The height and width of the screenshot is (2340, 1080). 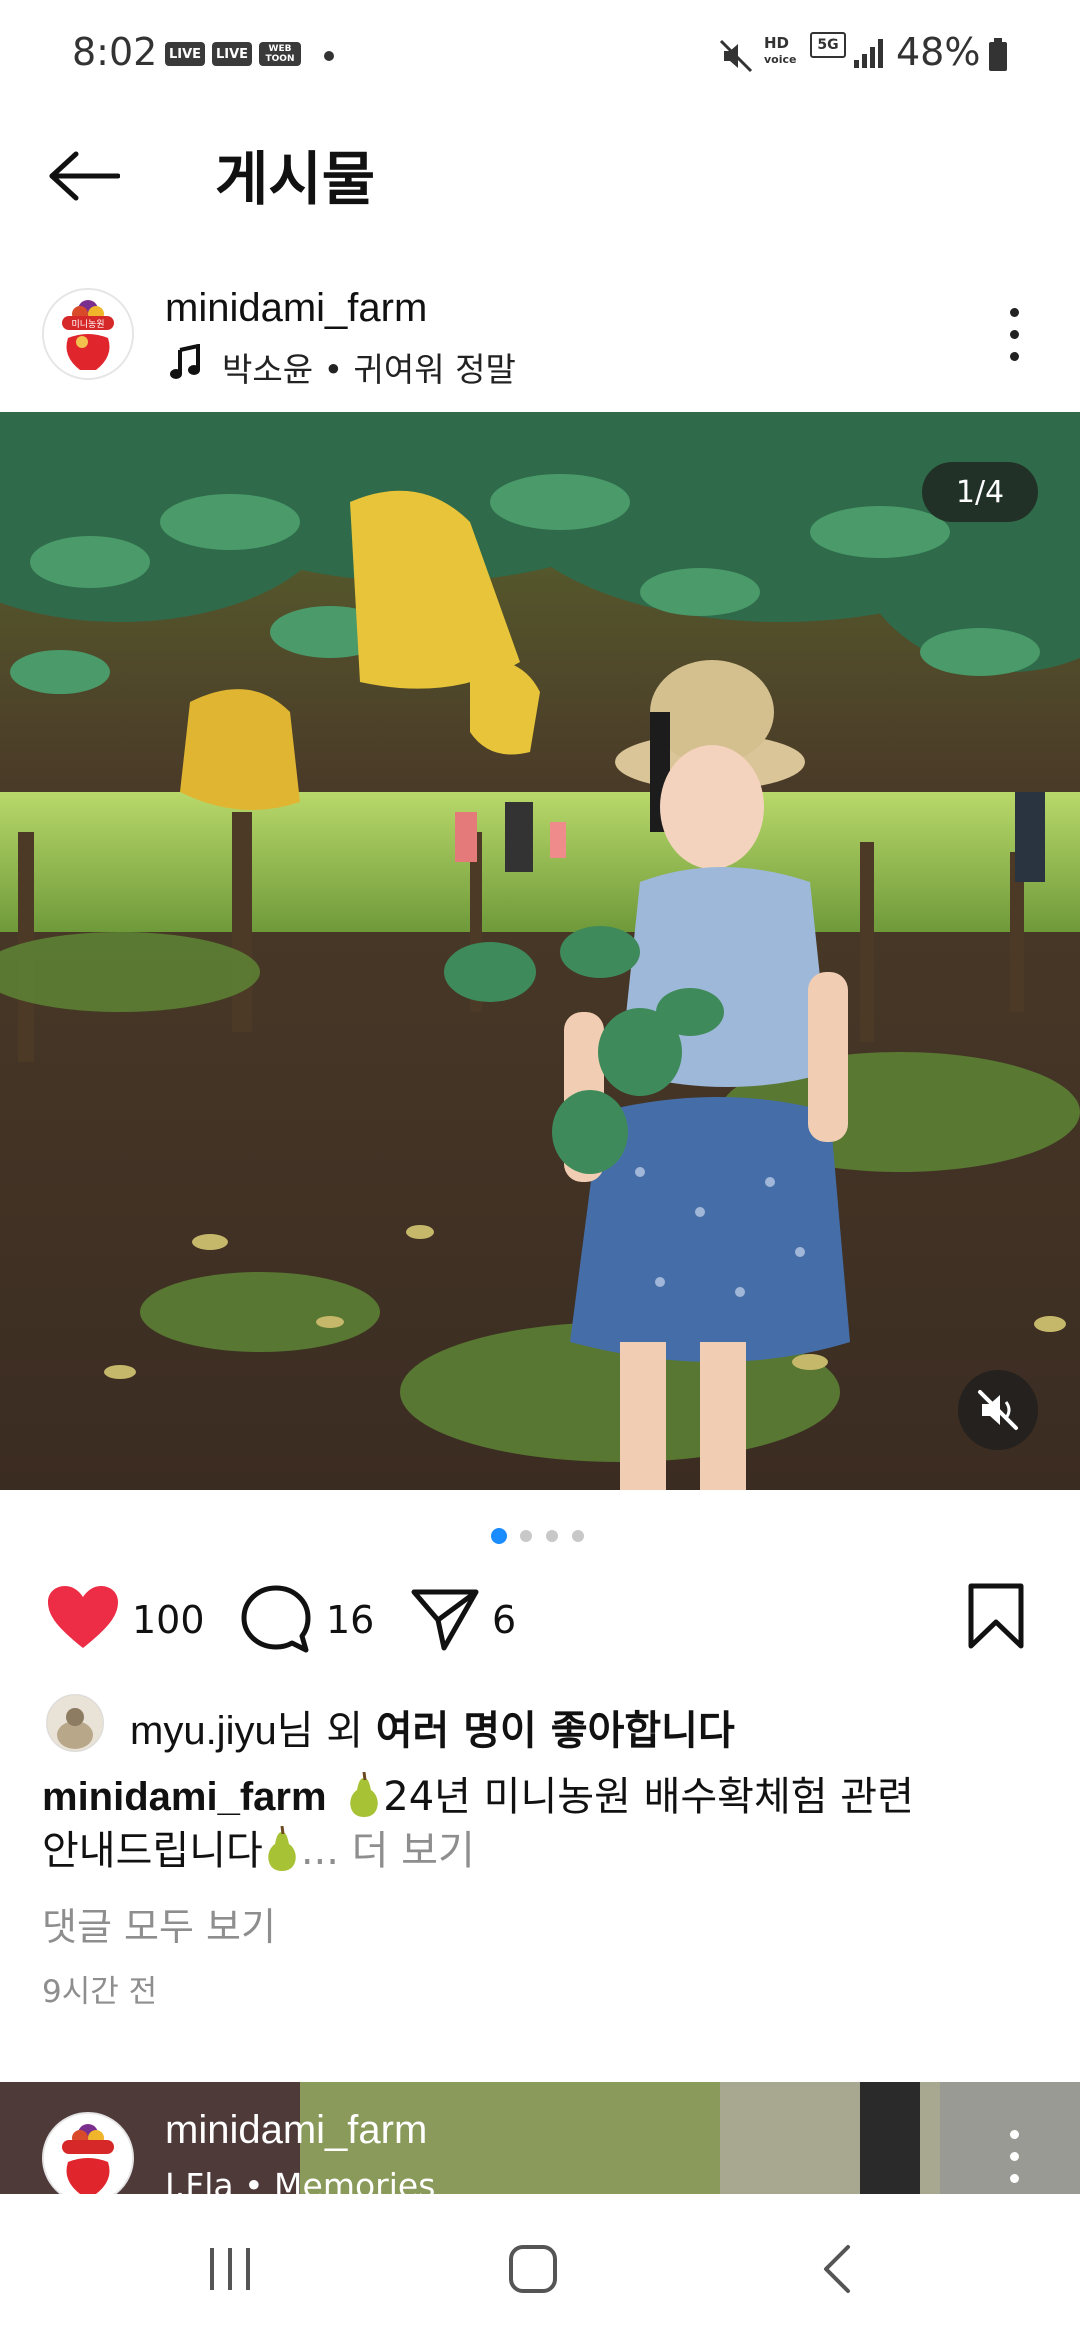 I want to click on battery-icon, so click(x=998, y=54).